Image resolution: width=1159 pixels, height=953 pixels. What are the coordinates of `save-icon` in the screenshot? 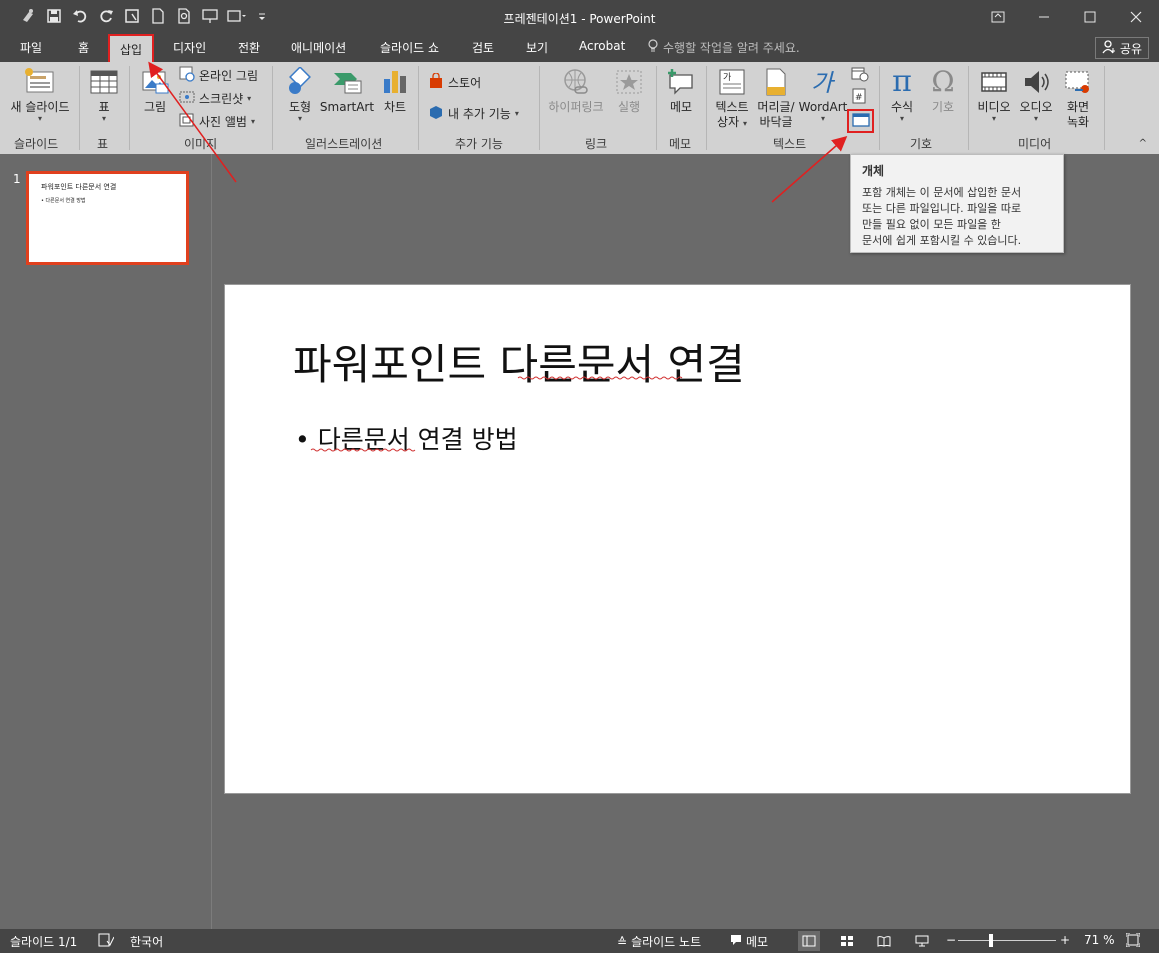 It's located at (54, 16).